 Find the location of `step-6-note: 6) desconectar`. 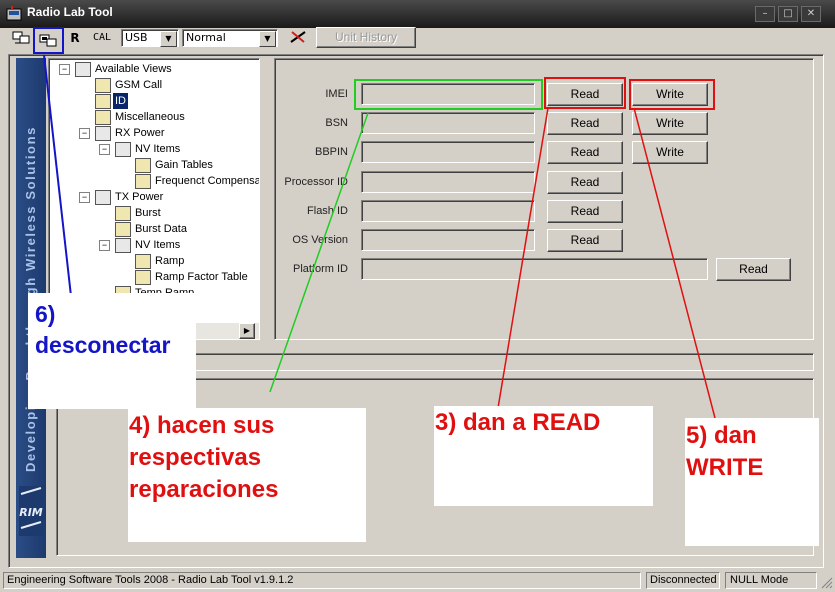

step-6-note: 6) desconectar is located at coordinates (112, 351).